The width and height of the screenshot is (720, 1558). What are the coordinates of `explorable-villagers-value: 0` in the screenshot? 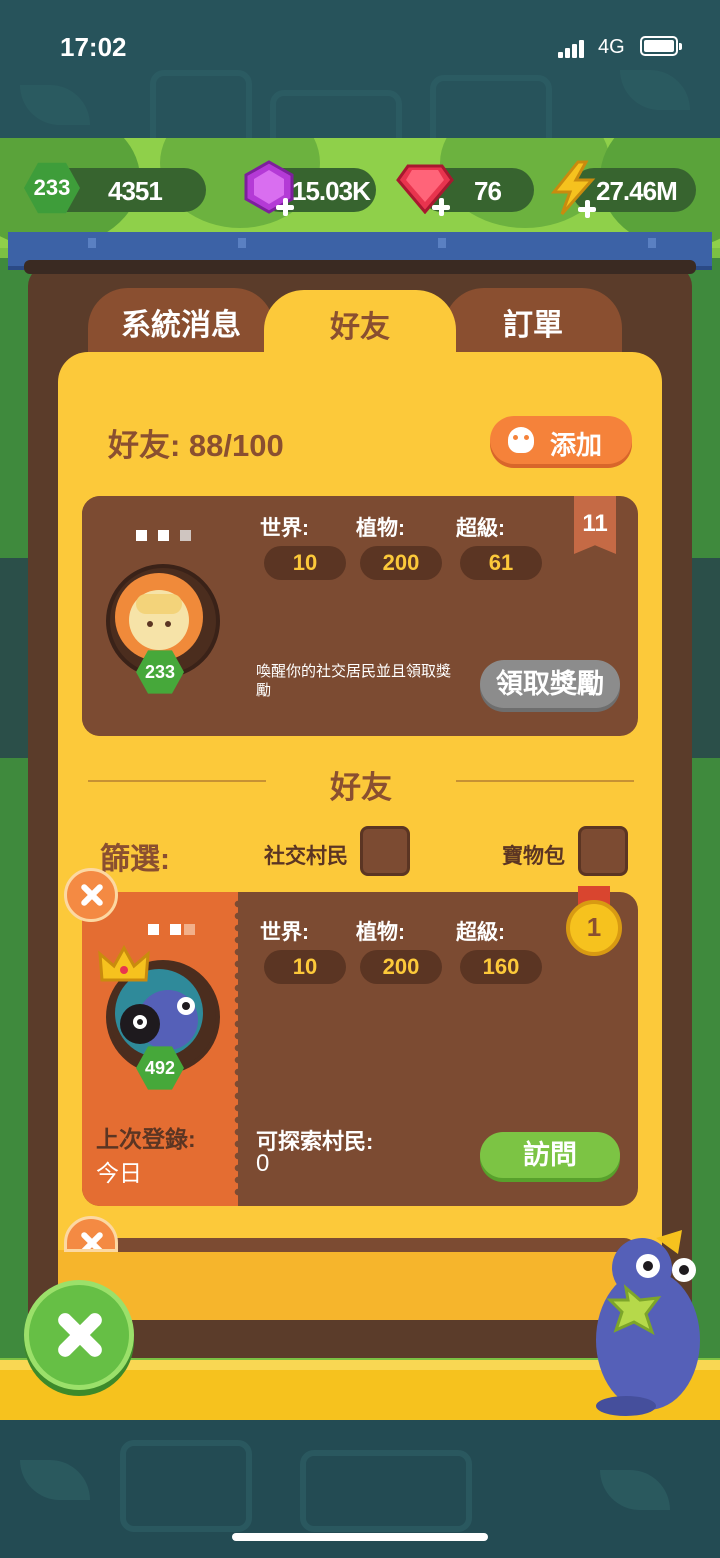 It's located at (263, 1163).